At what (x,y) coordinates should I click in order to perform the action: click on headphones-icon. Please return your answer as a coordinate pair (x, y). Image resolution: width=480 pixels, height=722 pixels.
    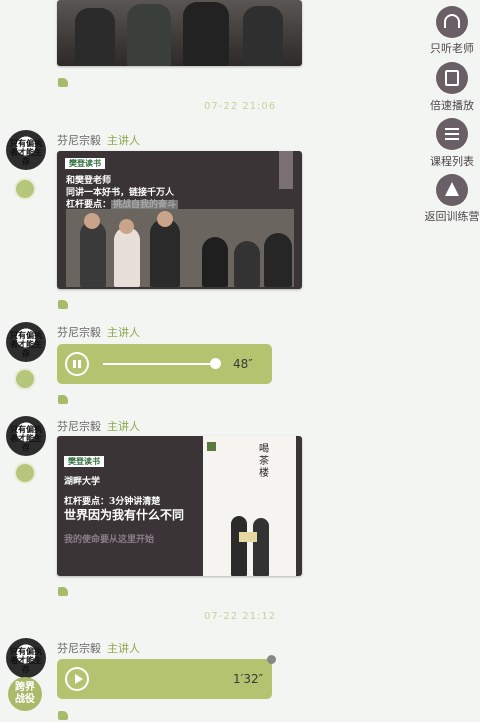
    Looking at the image, I should click on (452, 21).